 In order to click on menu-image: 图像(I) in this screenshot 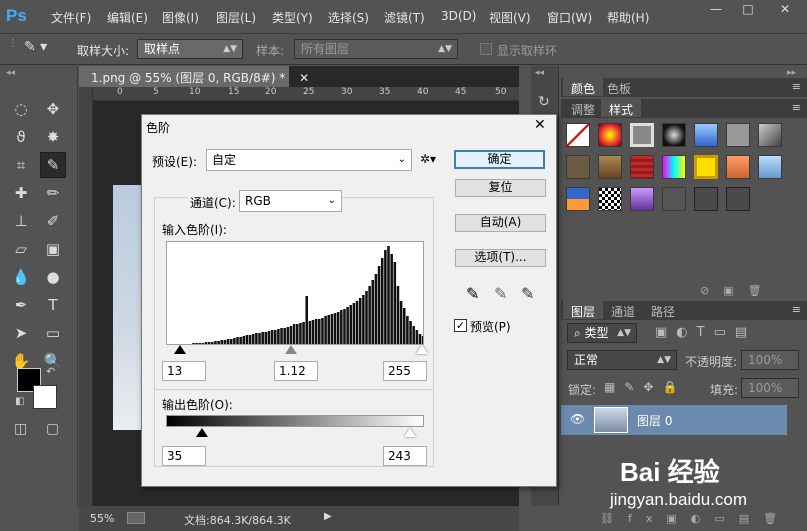, I will do `click(180, 17)`.